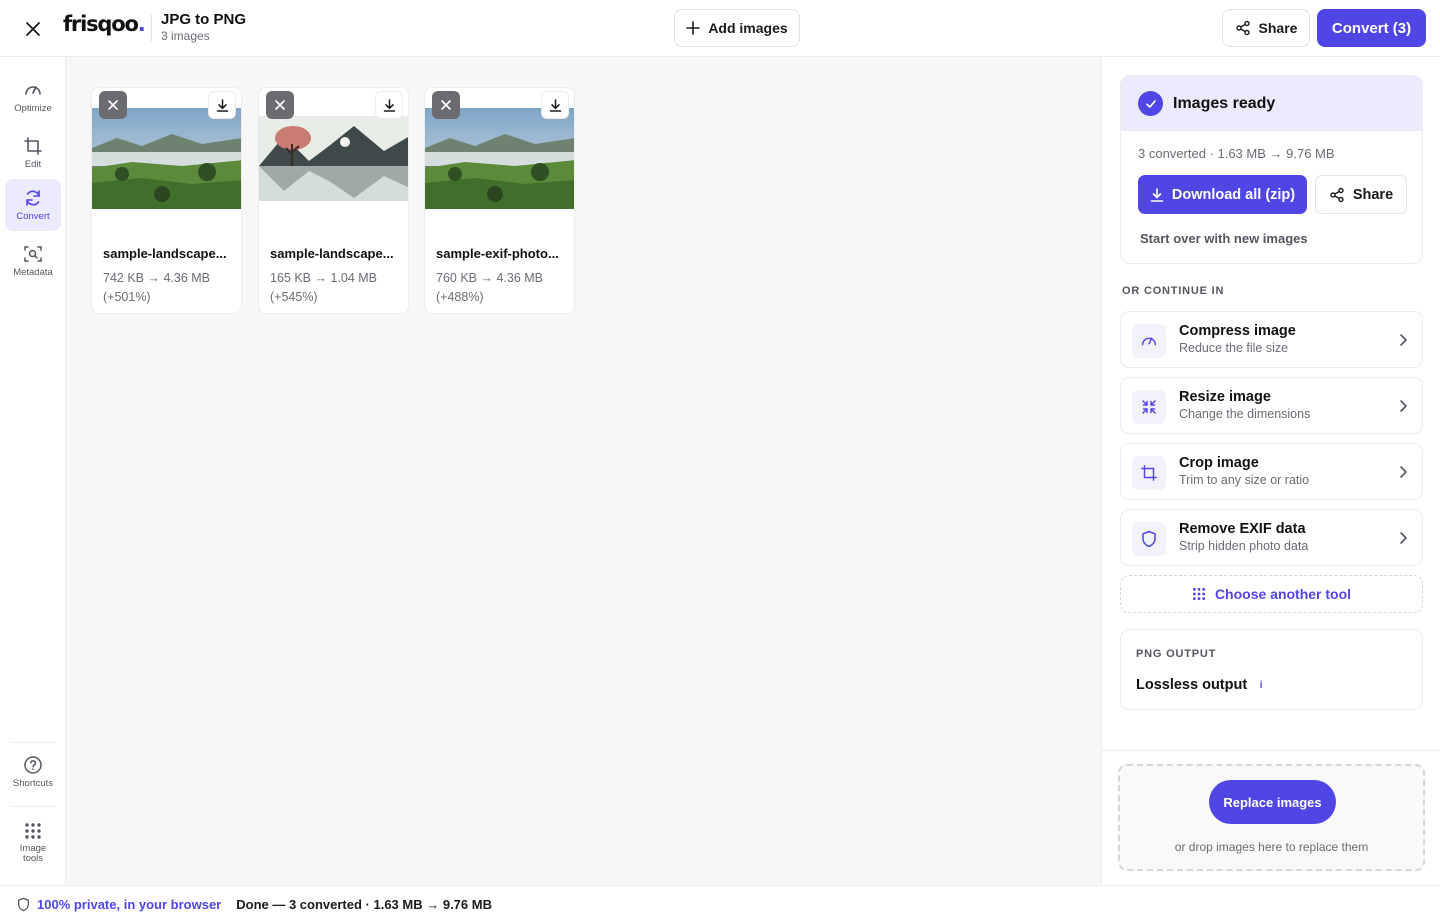  I want to click on image-size-info: 165 KB → 1.04 MB (+545%), so click(324, 287).